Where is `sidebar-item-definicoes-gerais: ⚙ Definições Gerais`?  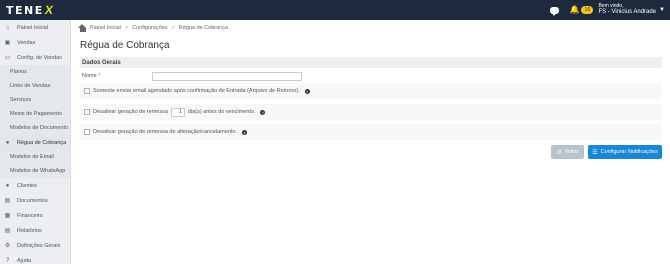
sidebar-item-definicoes-gerais: ⚙ Definições Gerais is located at coordinates (35, 245).